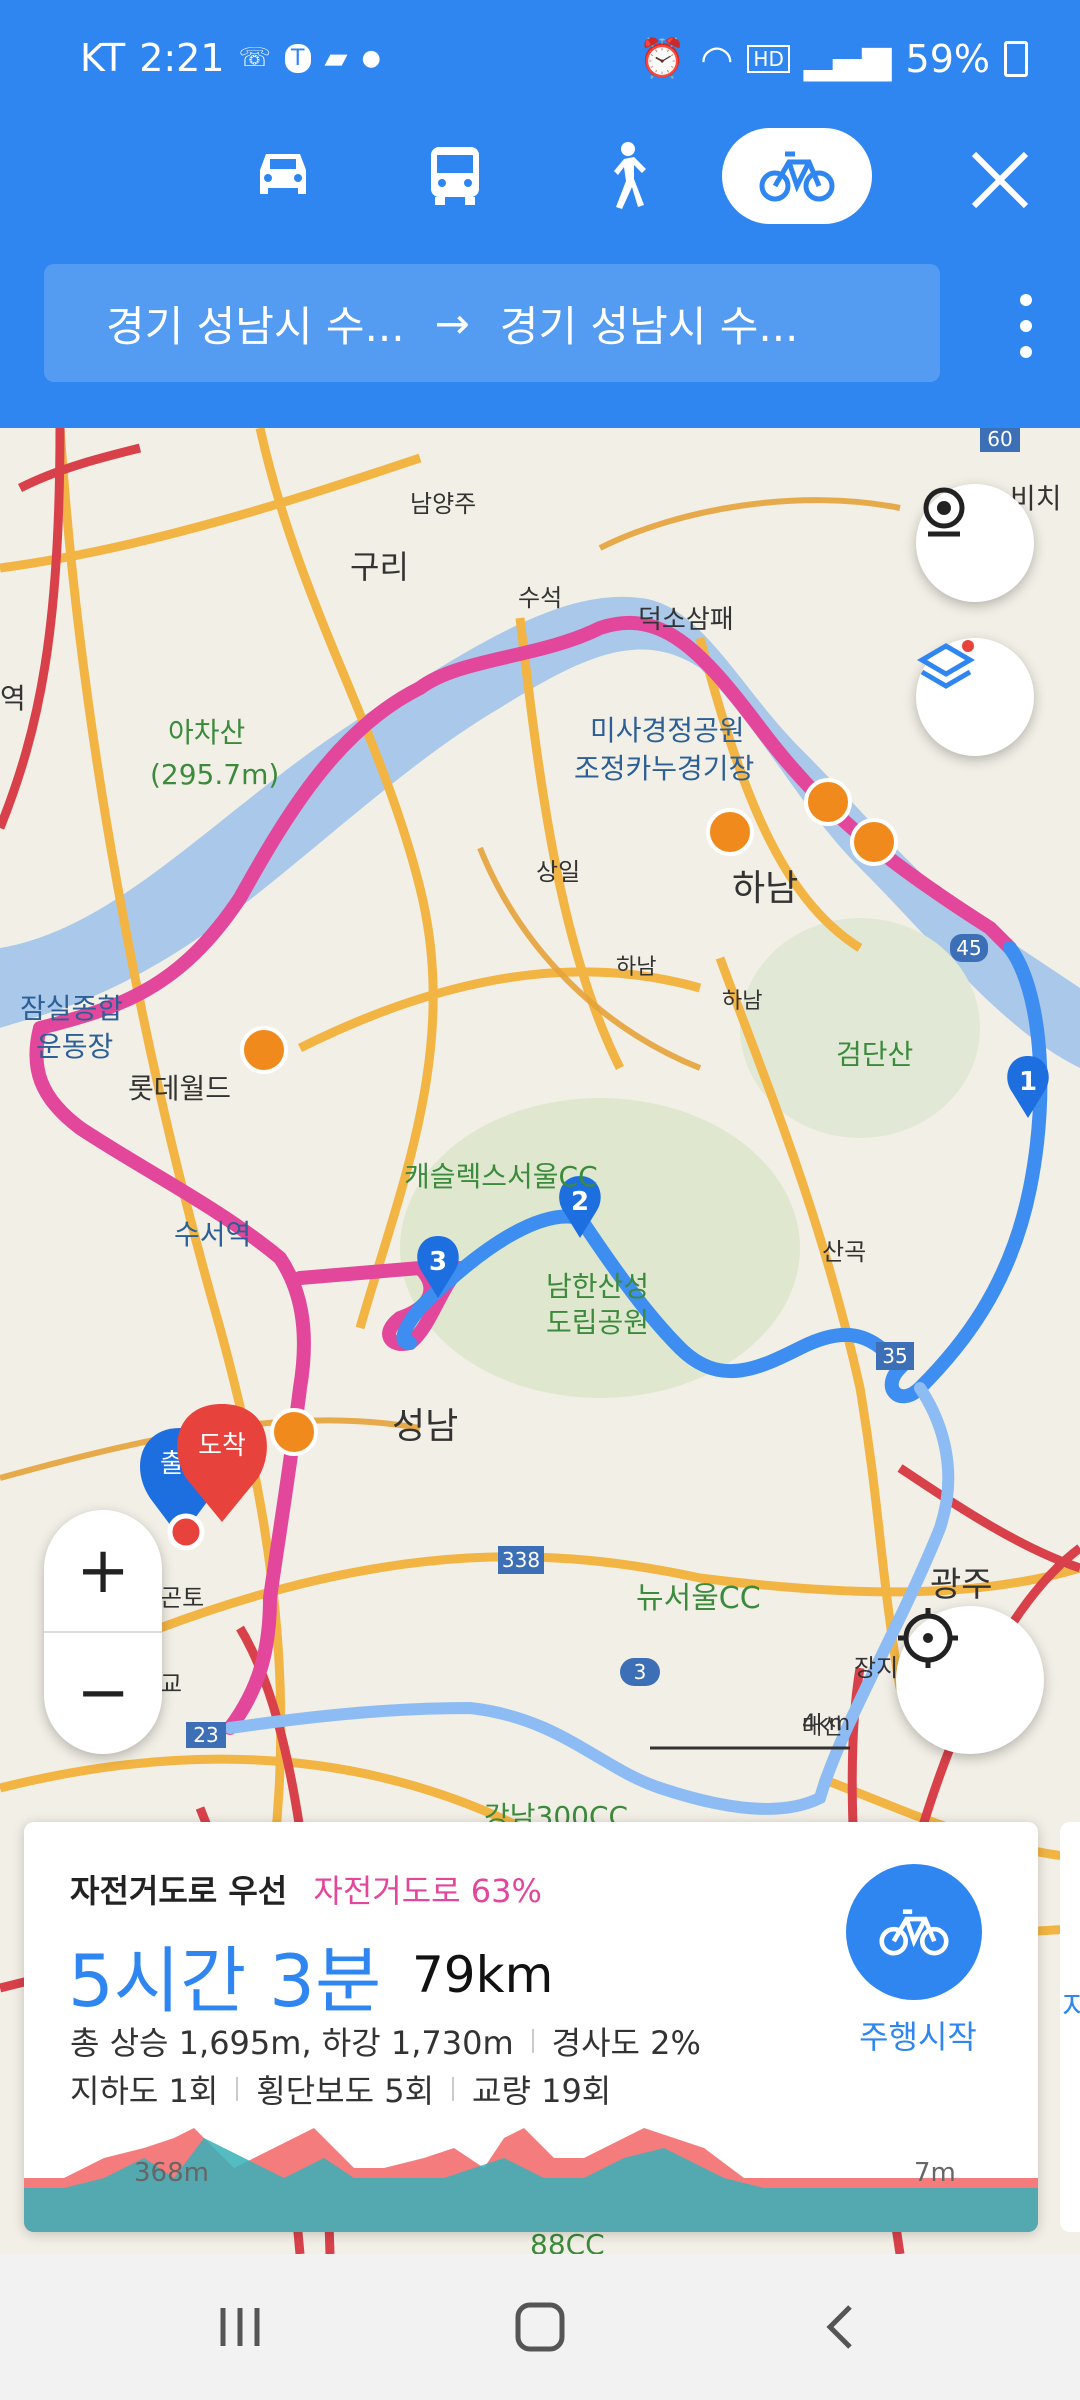 The height and width of the screenshot is (2400, 1080). I want to click on carrier-label: KT, so click(103, 58).